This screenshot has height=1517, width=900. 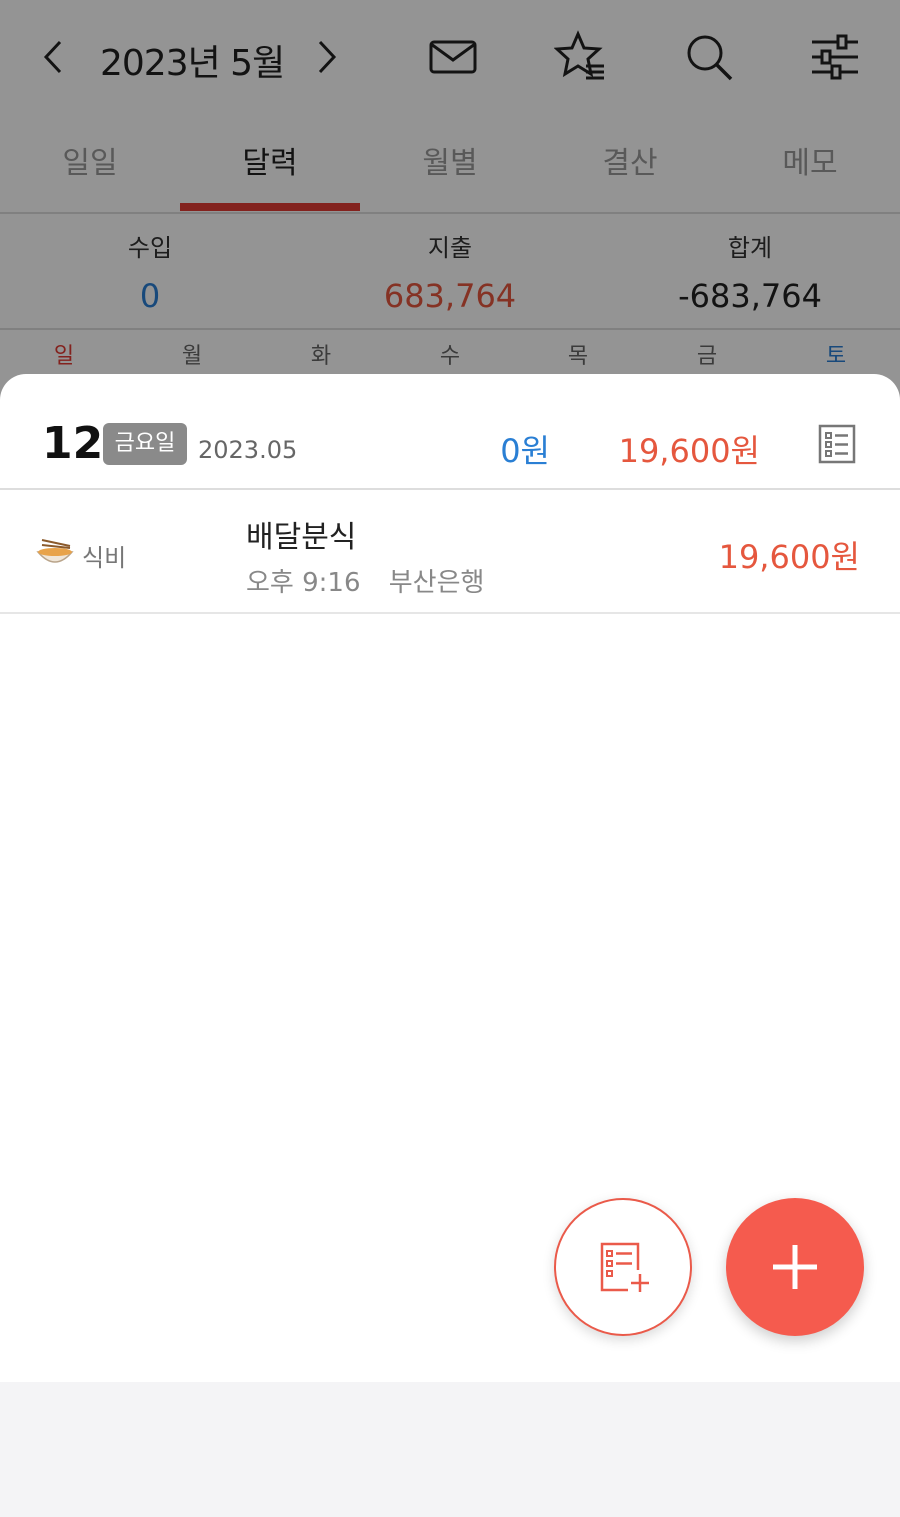 What do you see at coordinates (436, 583) in the screenshot?
I see `transaction-account: 부산은행` at bounding box center [436, 583].